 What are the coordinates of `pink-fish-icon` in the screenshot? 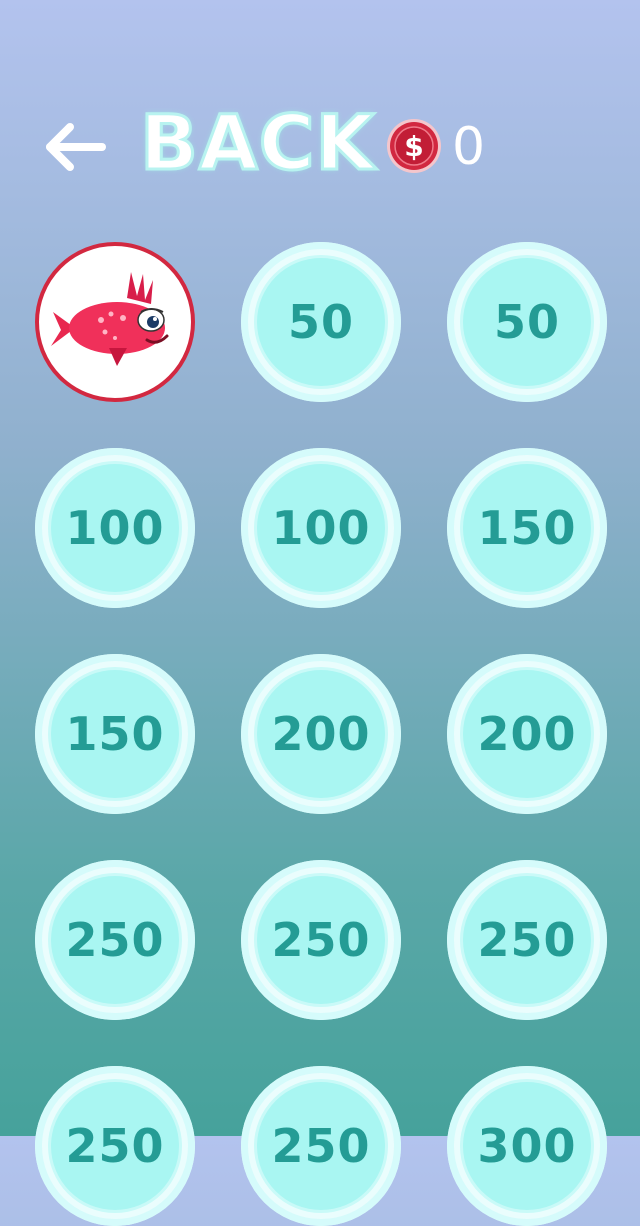 It's located at (110, 319).